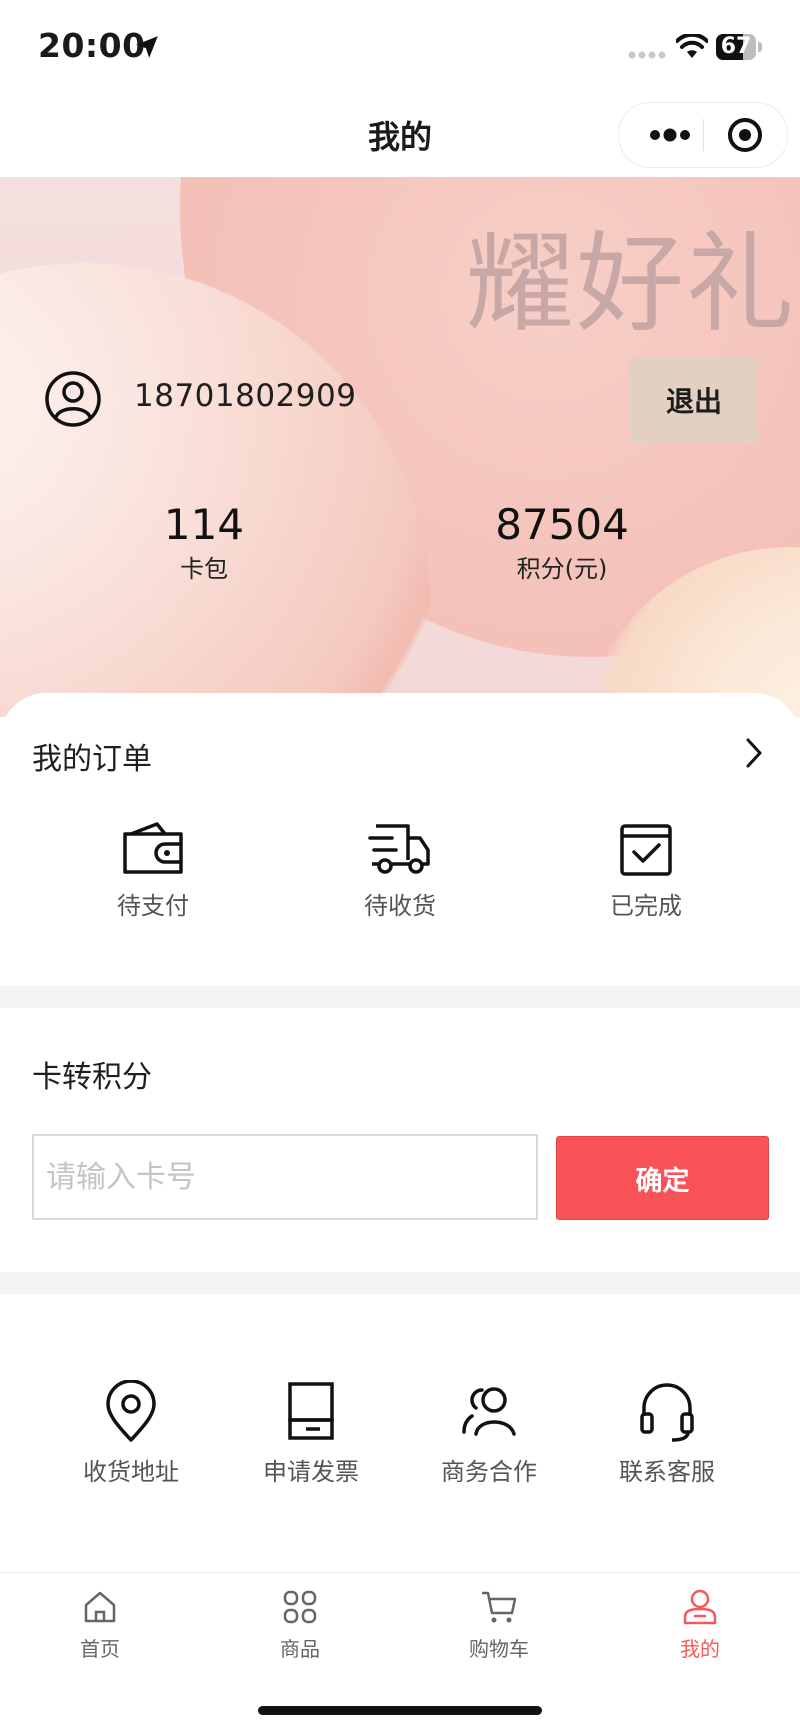  I want to click on chevron-right-icon, so click(754, 753).